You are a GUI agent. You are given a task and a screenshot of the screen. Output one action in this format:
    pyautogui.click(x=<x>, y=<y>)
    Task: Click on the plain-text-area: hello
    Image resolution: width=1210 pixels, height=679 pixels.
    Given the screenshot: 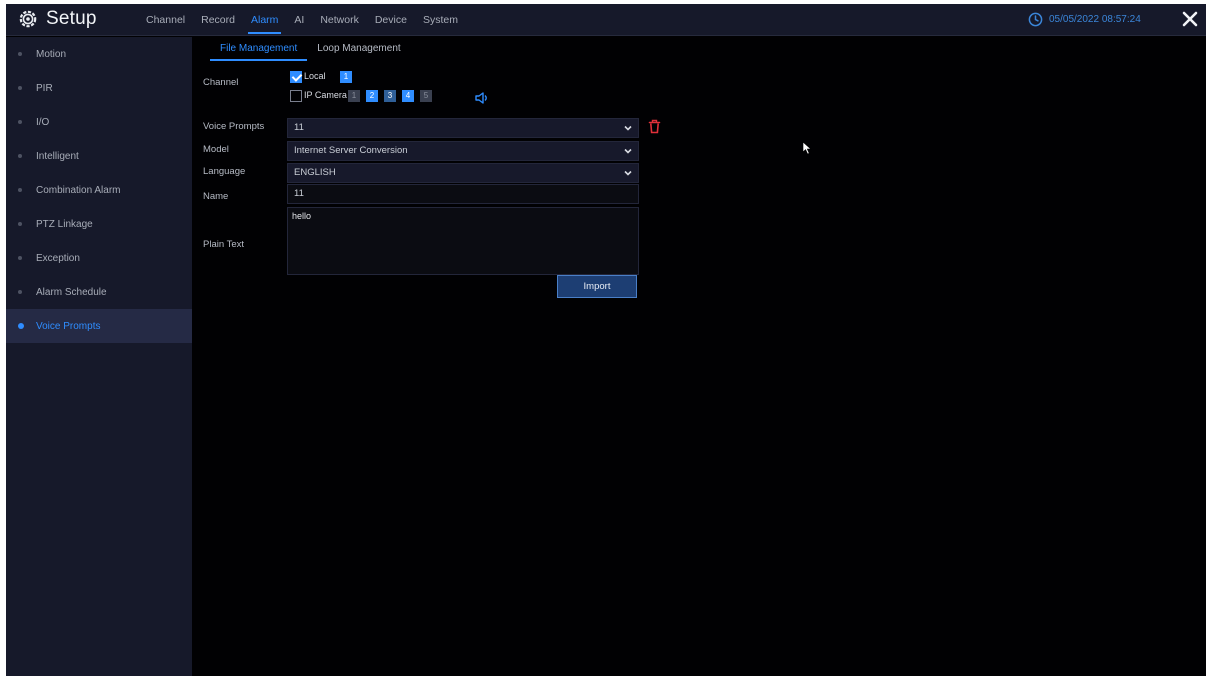 What is the action you would take?
    pyautogui.click(x=463, y=241)
    